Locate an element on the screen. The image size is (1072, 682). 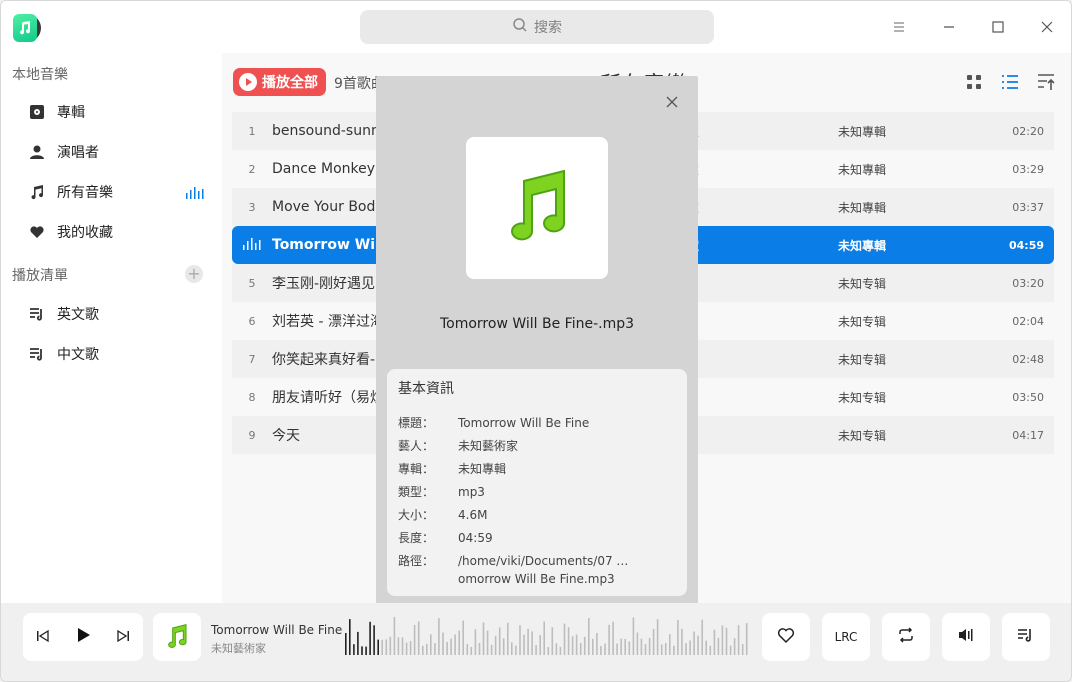
person-icon is located at coordinates (37, 152).